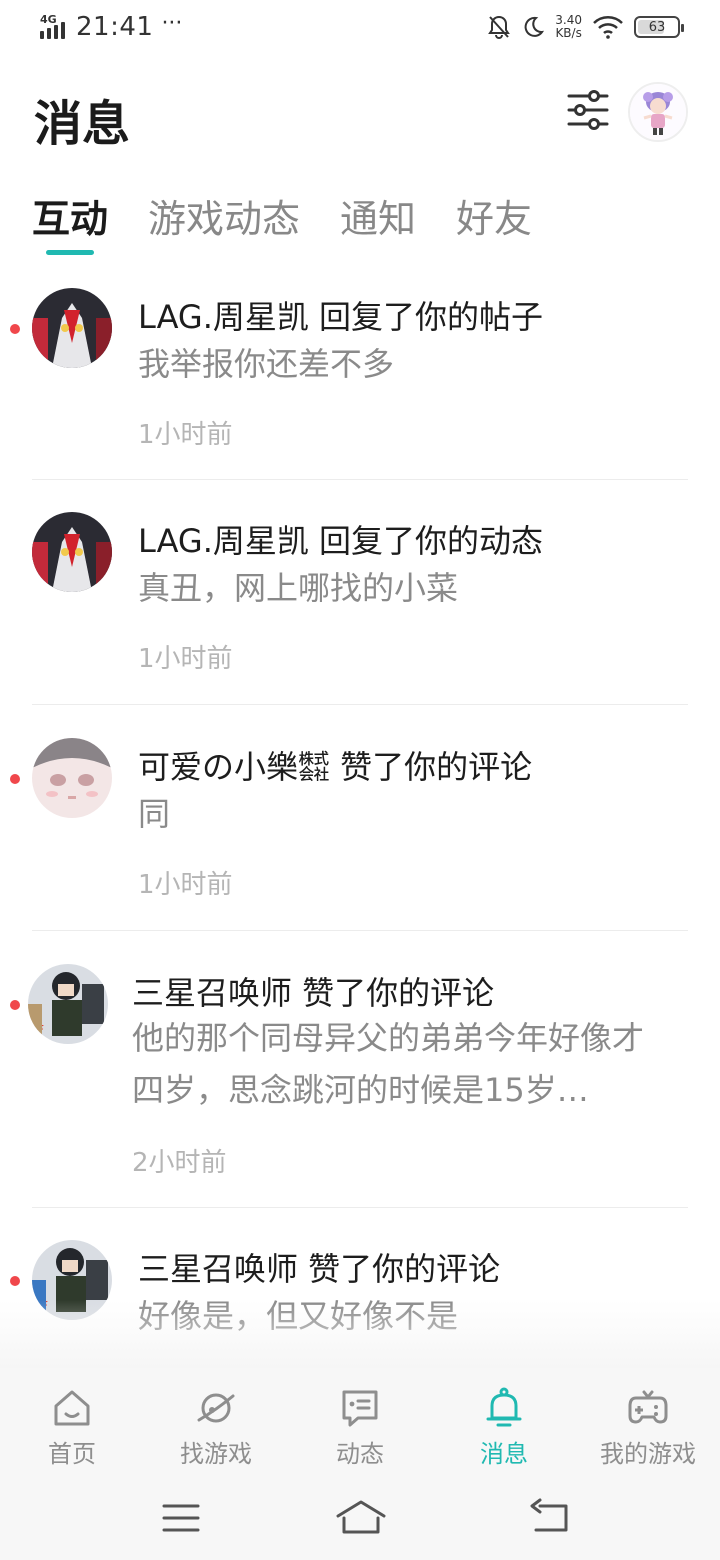  I want to click on scroll-fade, so click(360, 1335).